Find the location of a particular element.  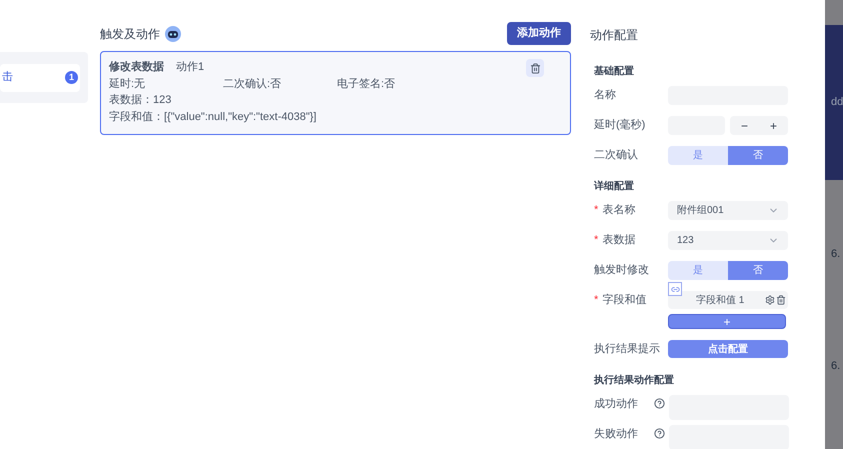

table-data-text: 表数据：123 is located at coordinates (140, 100).